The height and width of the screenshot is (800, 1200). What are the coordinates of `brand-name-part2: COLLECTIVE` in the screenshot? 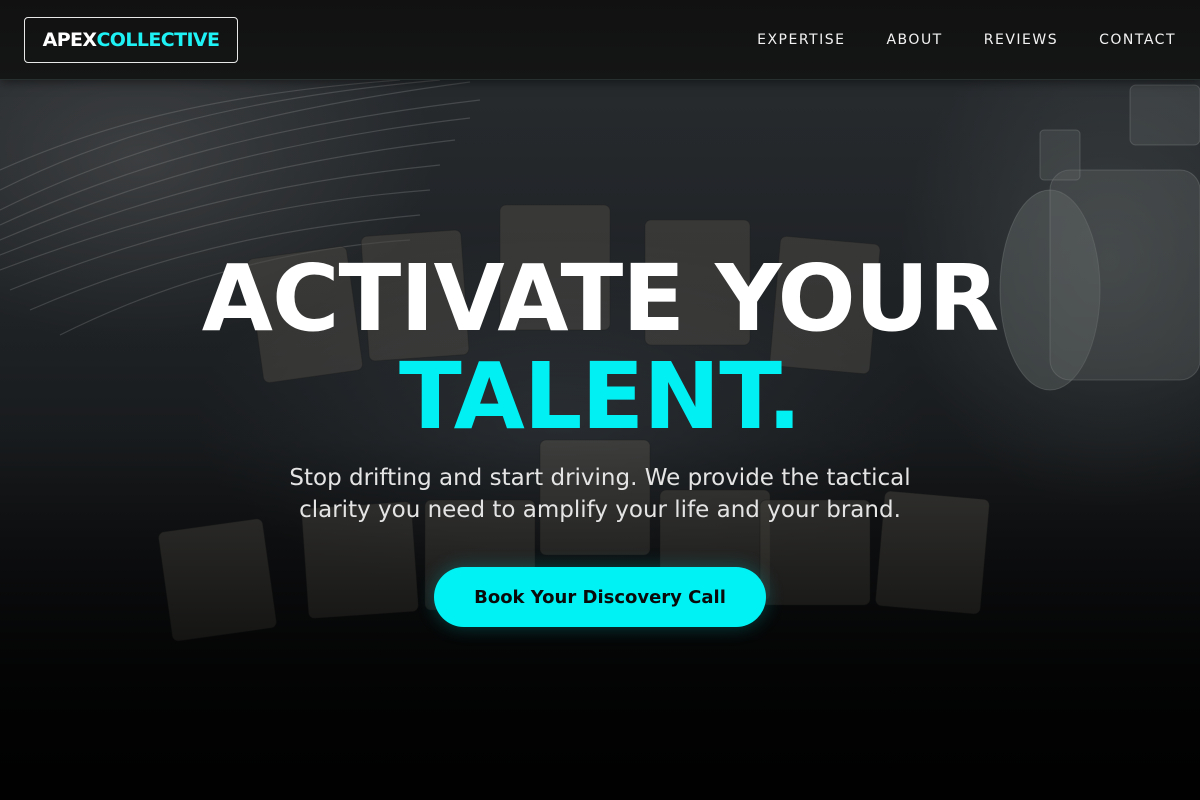 It's located at (158, 40).